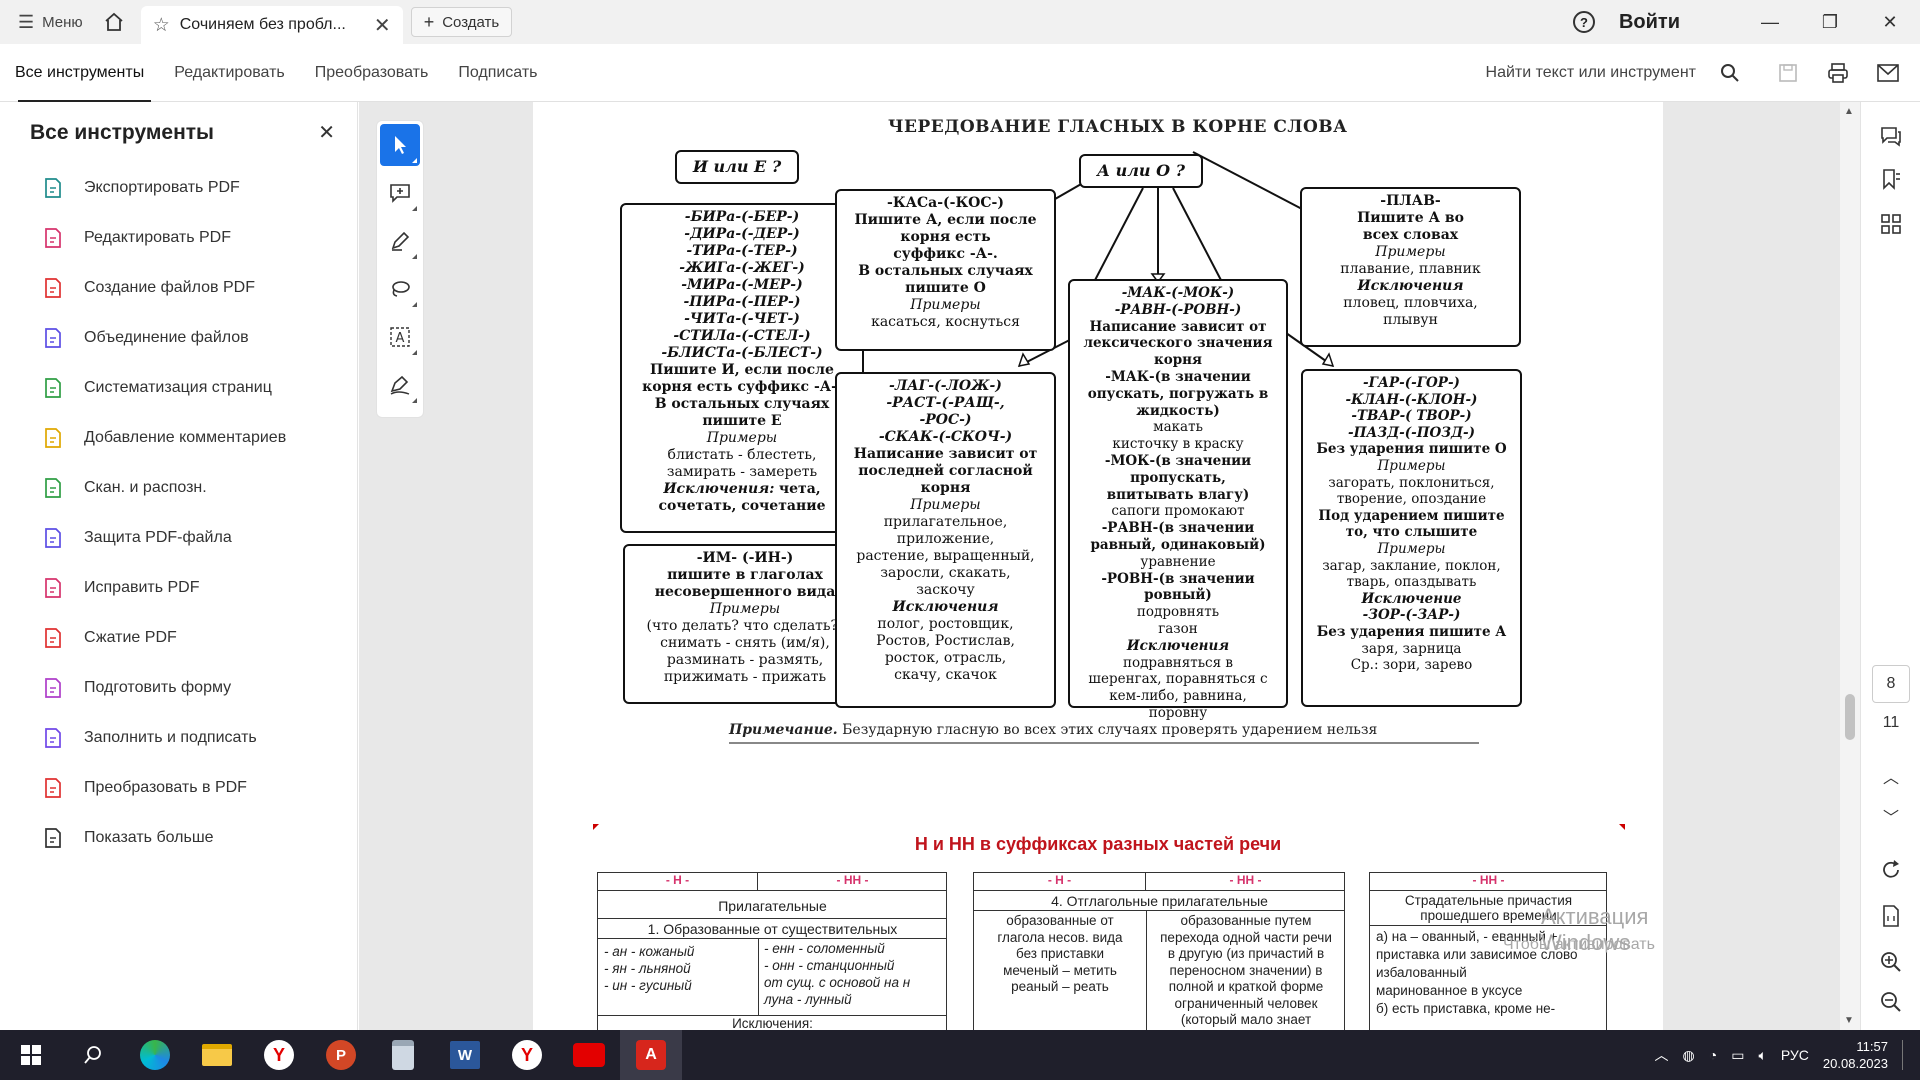 This screenshot has height=1080, width=1920. Describe the element at coordinates (217, 1055) in the screenshot. I see `explorer-app` at that location.